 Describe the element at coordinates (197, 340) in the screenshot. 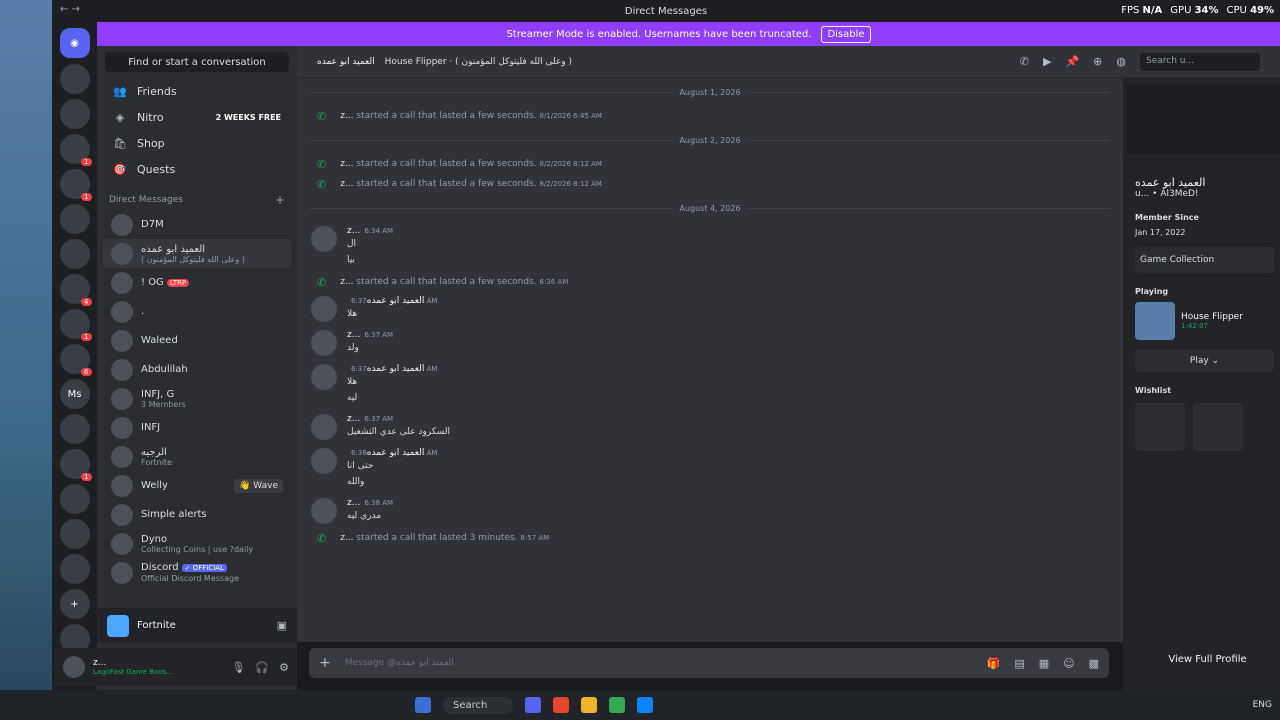

I see `dm-item: Waleed` at that location.